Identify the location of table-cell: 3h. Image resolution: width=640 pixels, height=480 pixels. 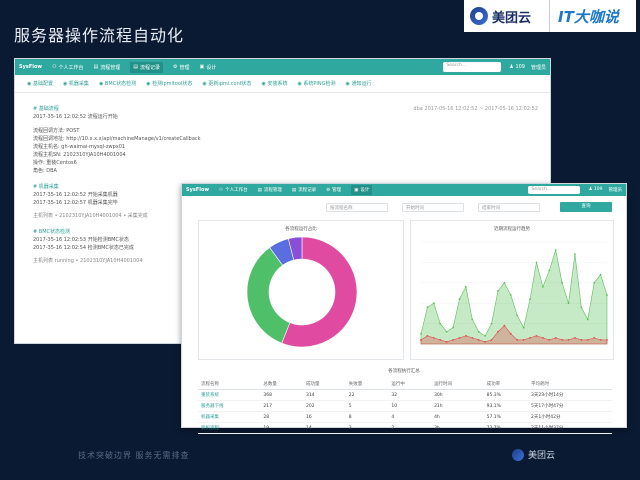
(457, 428).